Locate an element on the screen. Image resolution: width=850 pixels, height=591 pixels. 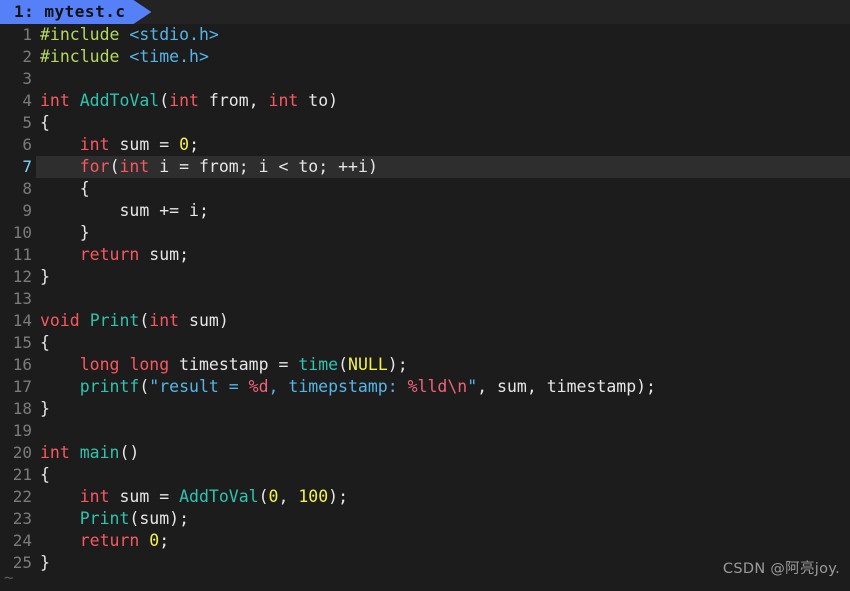
code-text: sum += i; is located at coordinates (443, 211).